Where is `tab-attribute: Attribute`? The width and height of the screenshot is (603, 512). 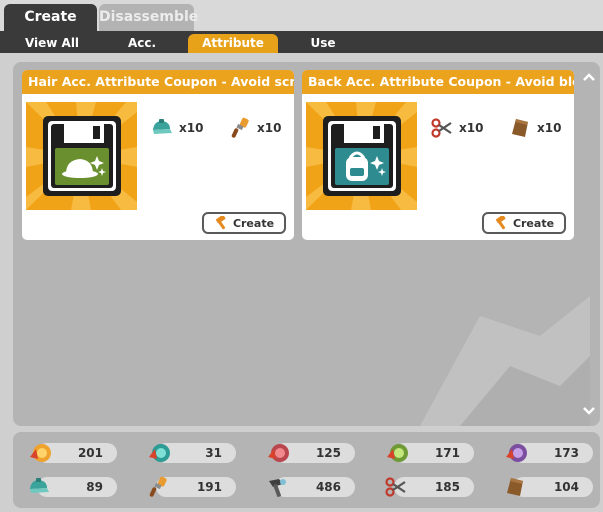
tab-attribute: Attribute is located at coordinates (233, 43).